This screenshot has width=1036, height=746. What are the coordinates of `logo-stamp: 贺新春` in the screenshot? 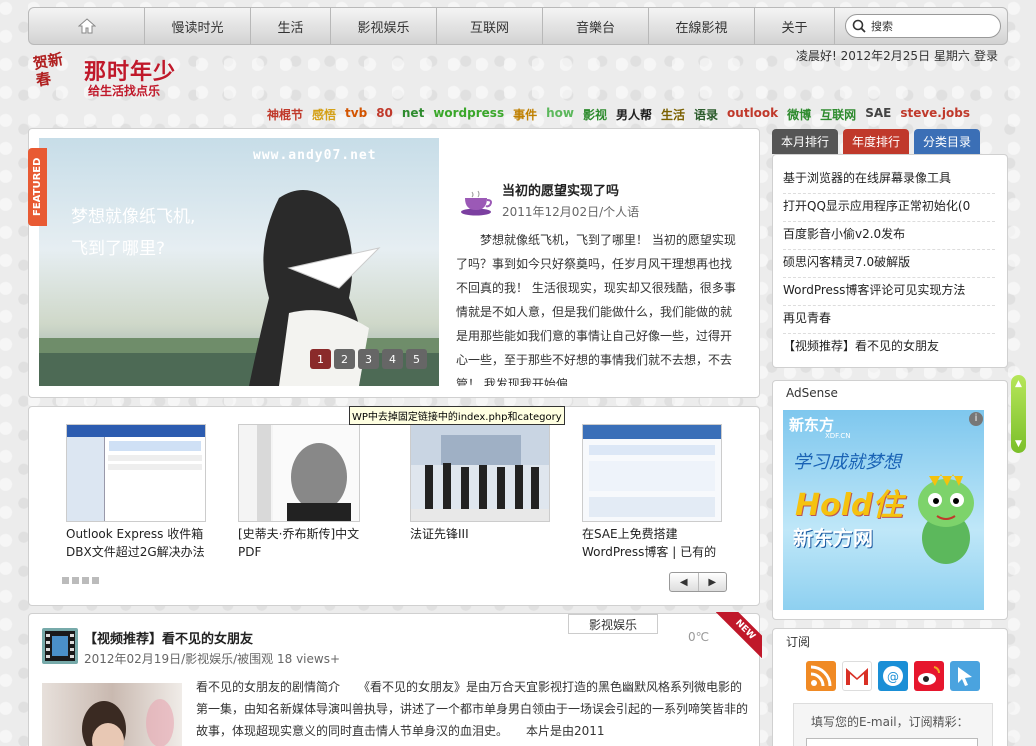 It's located at (48, 70).